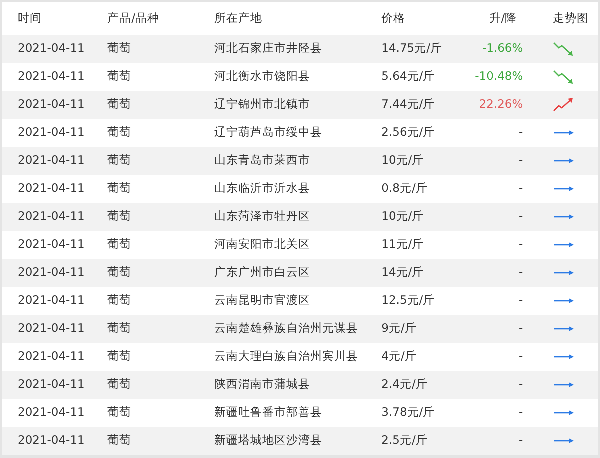 Image resolution: width=600 pixels, height=458 pixels. I want to click on origin-cell-text: 河南安阳市北关区, so click(262, 245).